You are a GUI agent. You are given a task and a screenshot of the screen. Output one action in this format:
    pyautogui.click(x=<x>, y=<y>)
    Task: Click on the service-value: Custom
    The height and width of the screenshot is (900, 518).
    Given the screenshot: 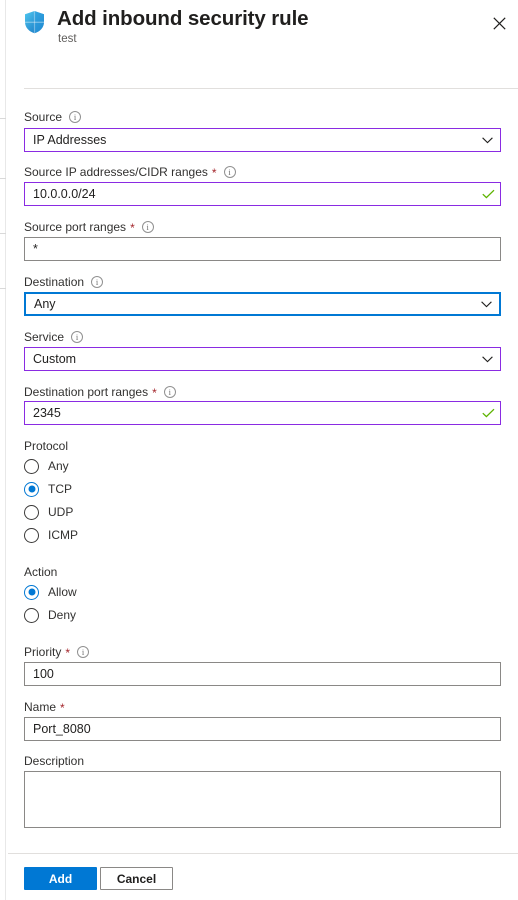 What is the action you would take?
    pyautogui.click(x=55, y=359)
    